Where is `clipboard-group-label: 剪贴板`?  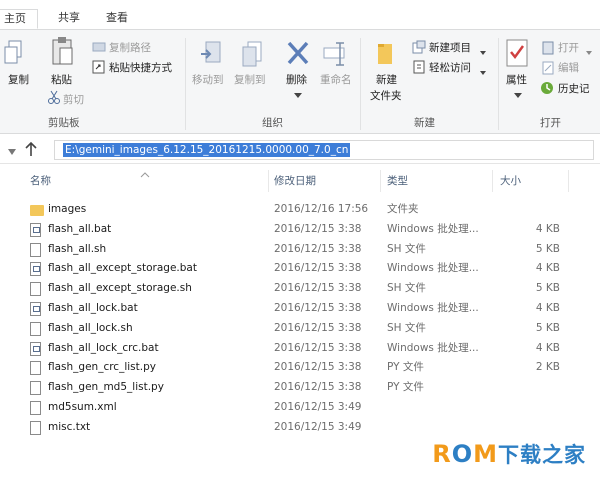 clipboard-group-label: 剪贴板 is located at coordinates (64, 123).